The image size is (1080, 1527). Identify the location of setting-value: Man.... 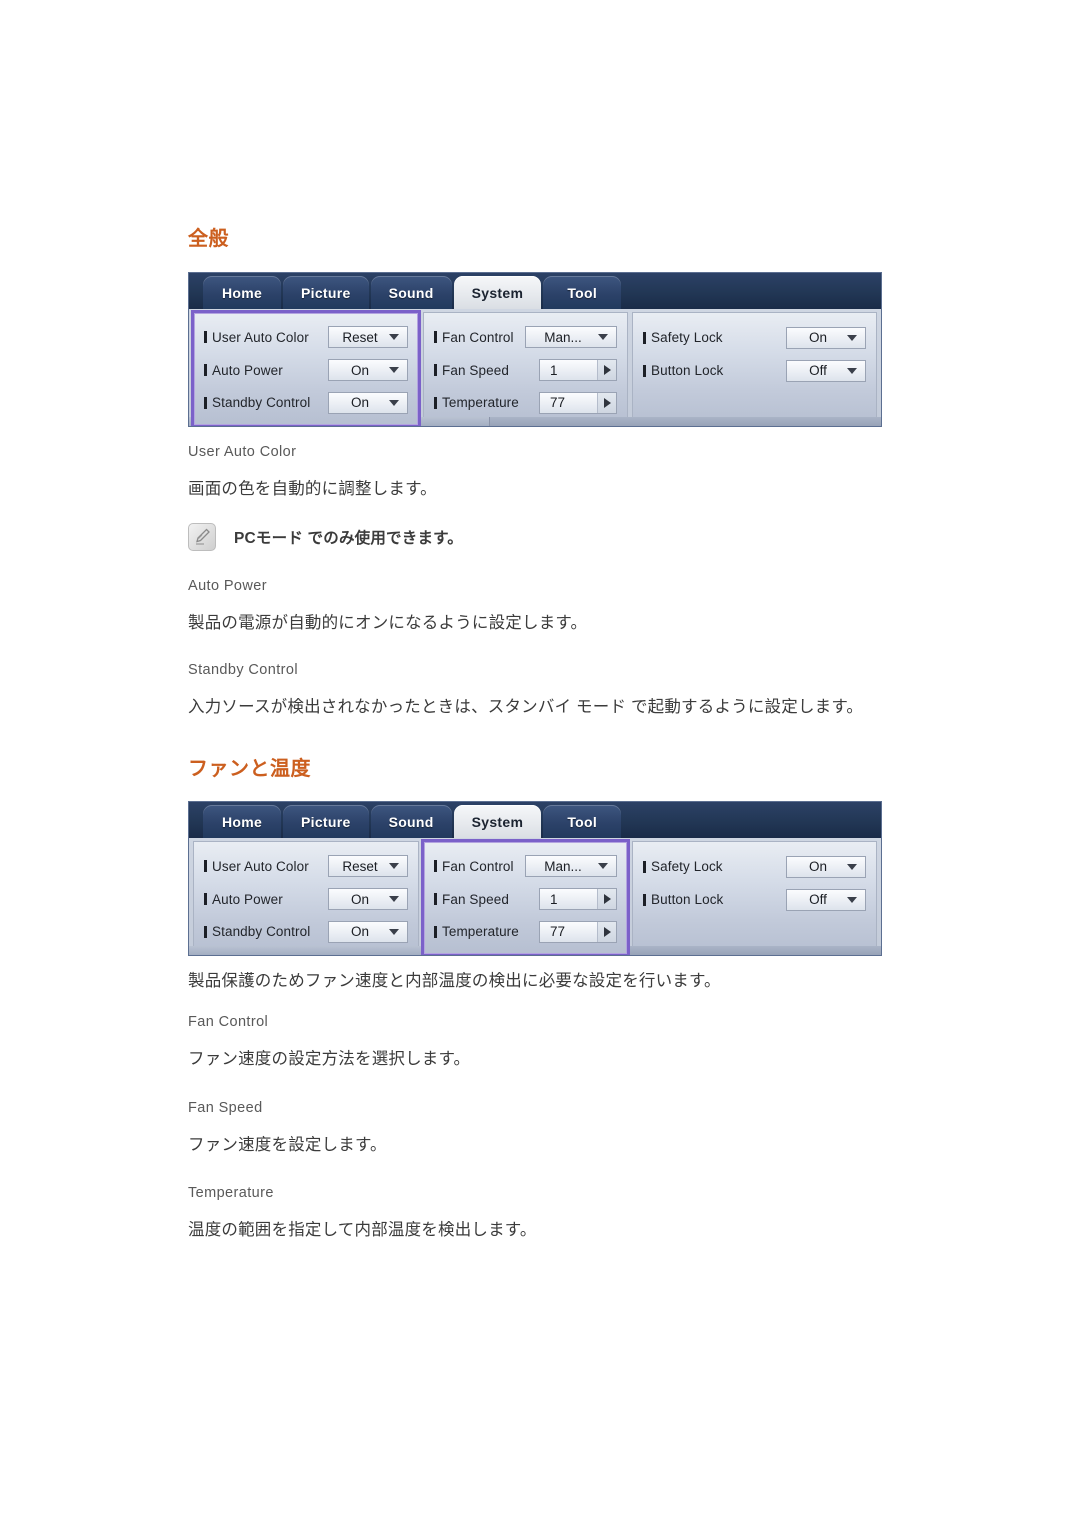
(563, 866).